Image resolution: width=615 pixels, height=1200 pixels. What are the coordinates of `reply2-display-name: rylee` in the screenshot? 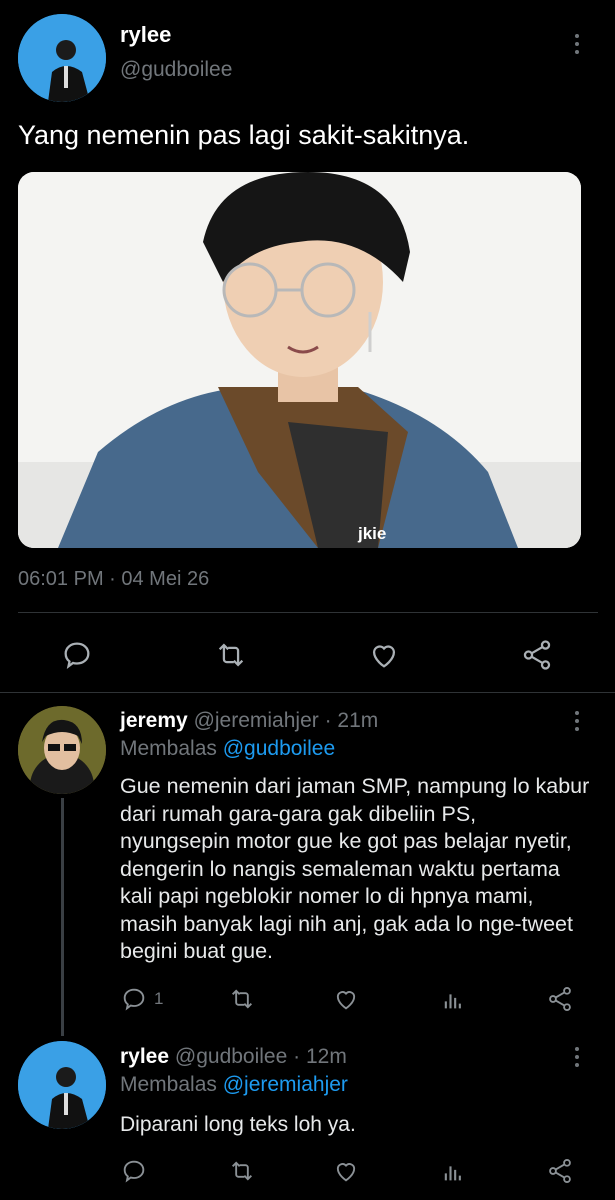 It's located at (144, 1056).